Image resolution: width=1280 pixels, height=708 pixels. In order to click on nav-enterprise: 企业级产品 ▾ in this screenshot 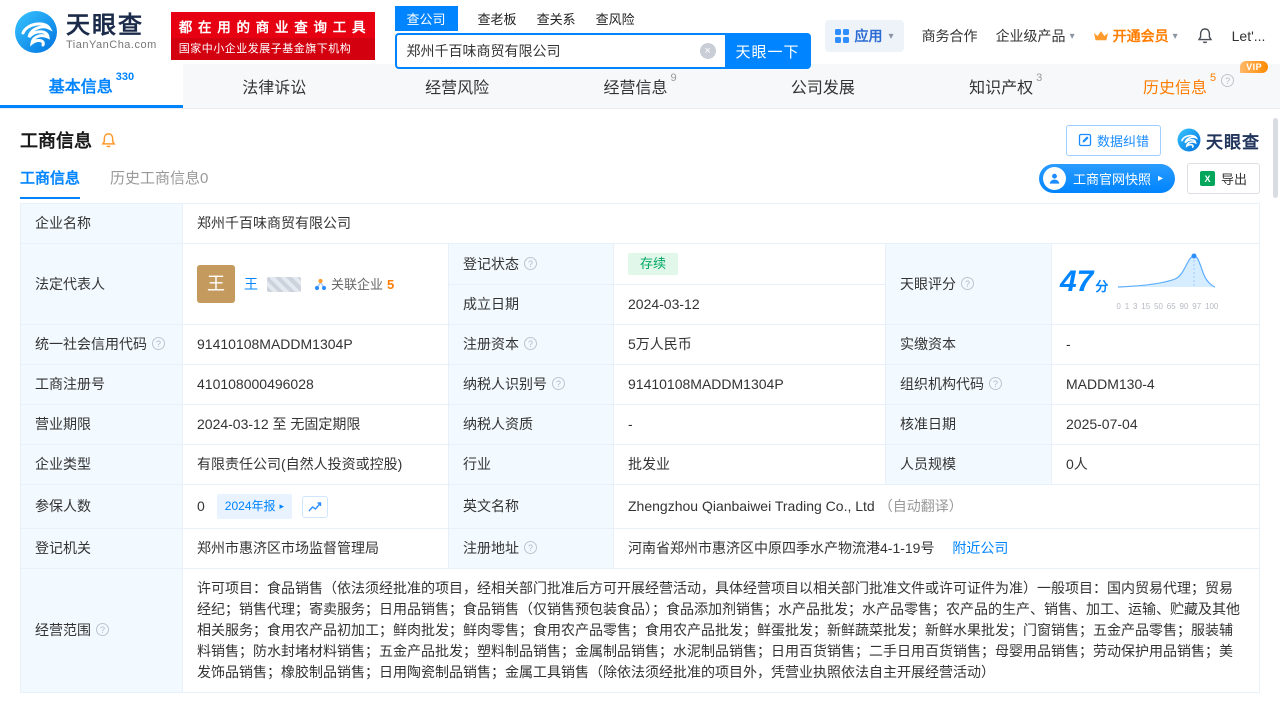, I will do `click(1035, 36)`.